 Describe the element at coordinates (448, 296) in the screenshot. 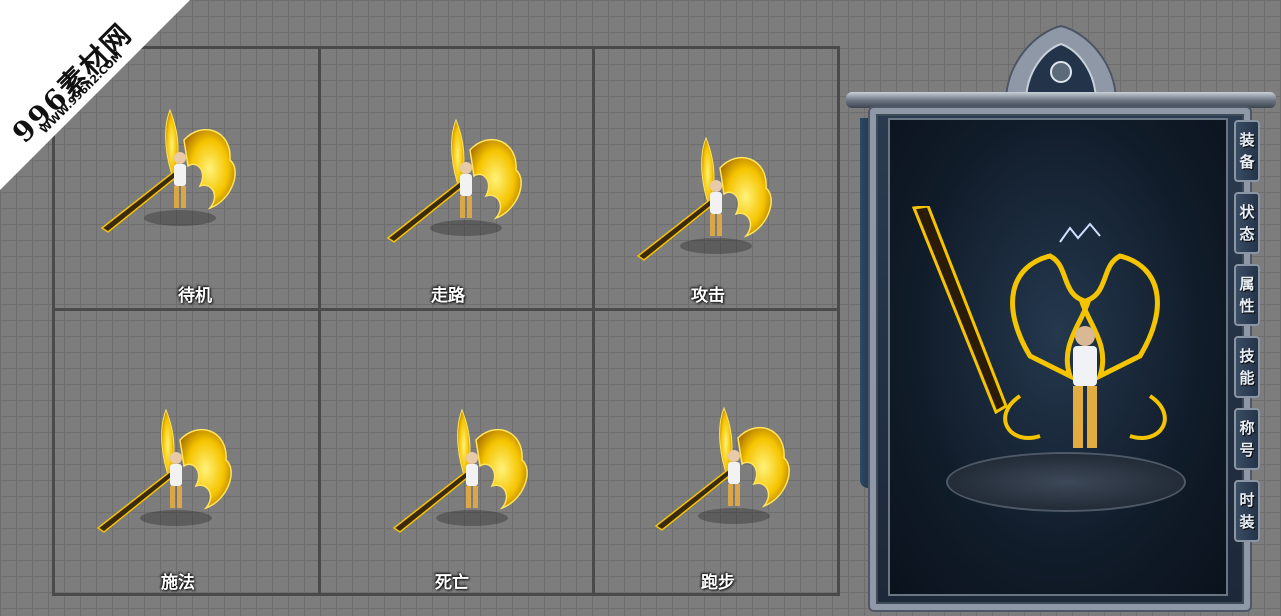

I see `animation-label: 走路` at that location.